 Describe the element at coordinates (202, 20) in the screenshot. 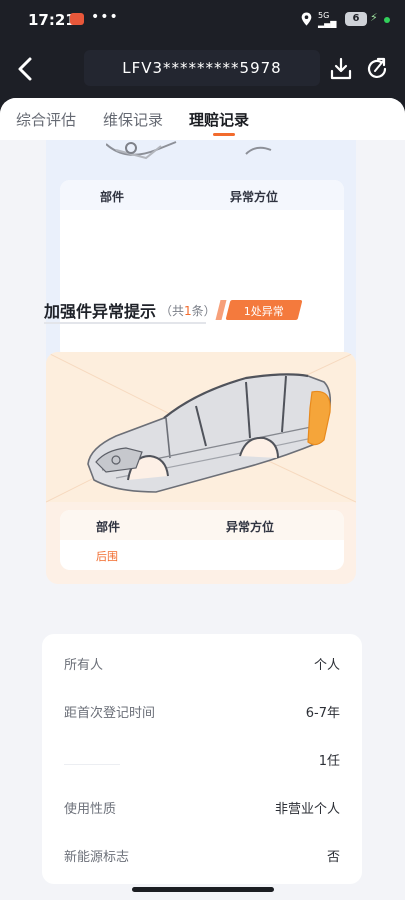

I see `status-bar: 17:21 ••• 5G ▂▄▆ 6 ⚡` at that location.